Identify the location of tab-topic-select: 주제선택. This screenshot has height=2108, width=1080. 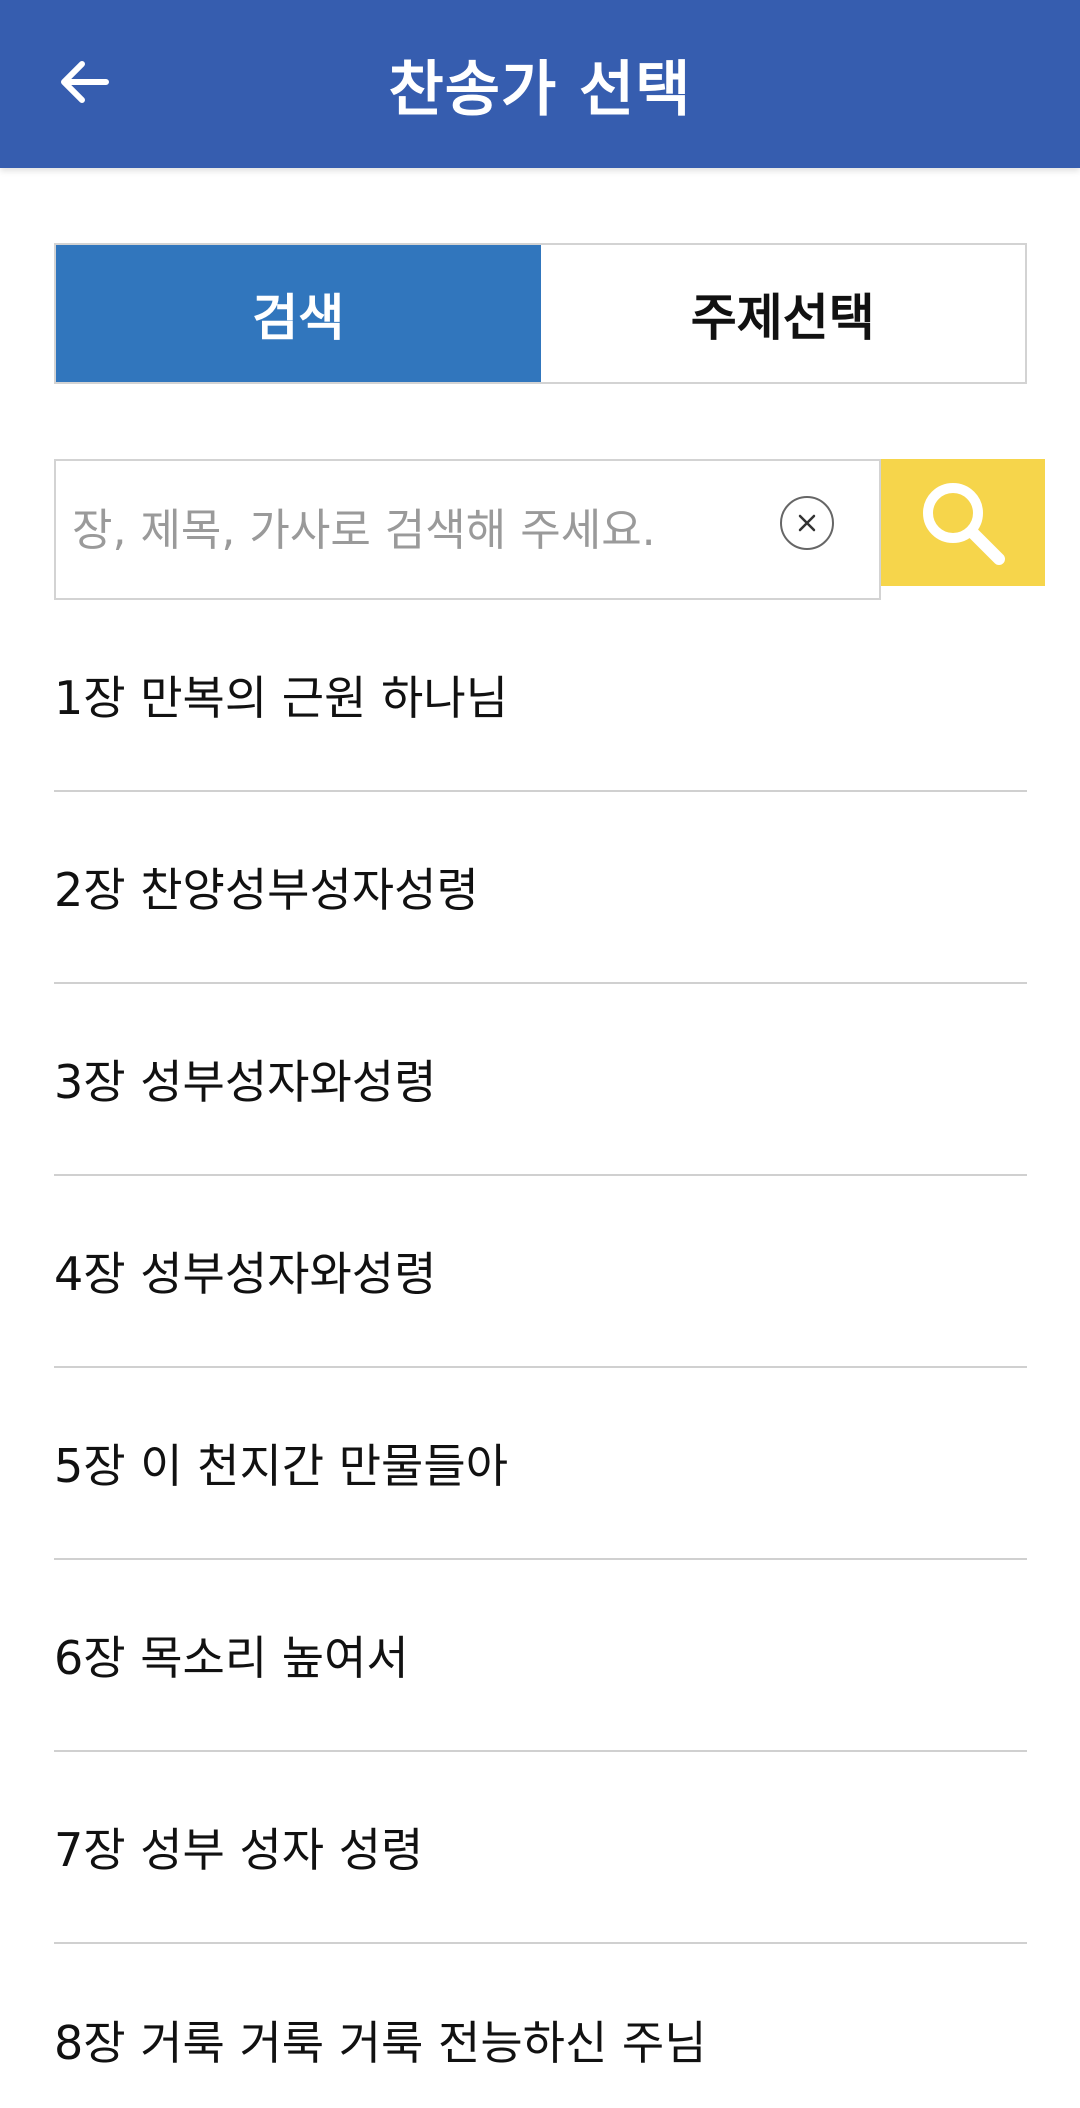
(783, 313).